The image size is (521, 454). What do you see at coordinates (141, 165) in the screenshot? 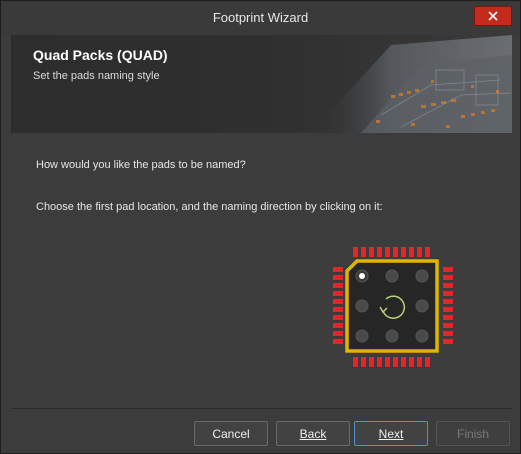
I see `naming-question: How would you like the pads to be named?` at bounding box center [141, 165].